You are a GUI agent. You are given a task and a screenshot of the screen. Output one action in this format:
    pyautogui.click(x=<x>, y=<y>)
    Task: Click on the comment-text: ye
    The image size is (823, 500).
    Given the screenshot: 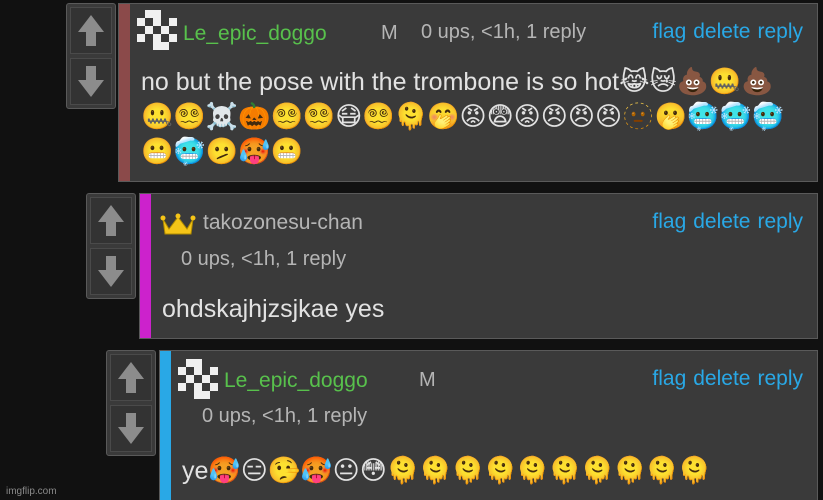 What is the action you would take?
    pyautogui.click(x=195, y=471)
    